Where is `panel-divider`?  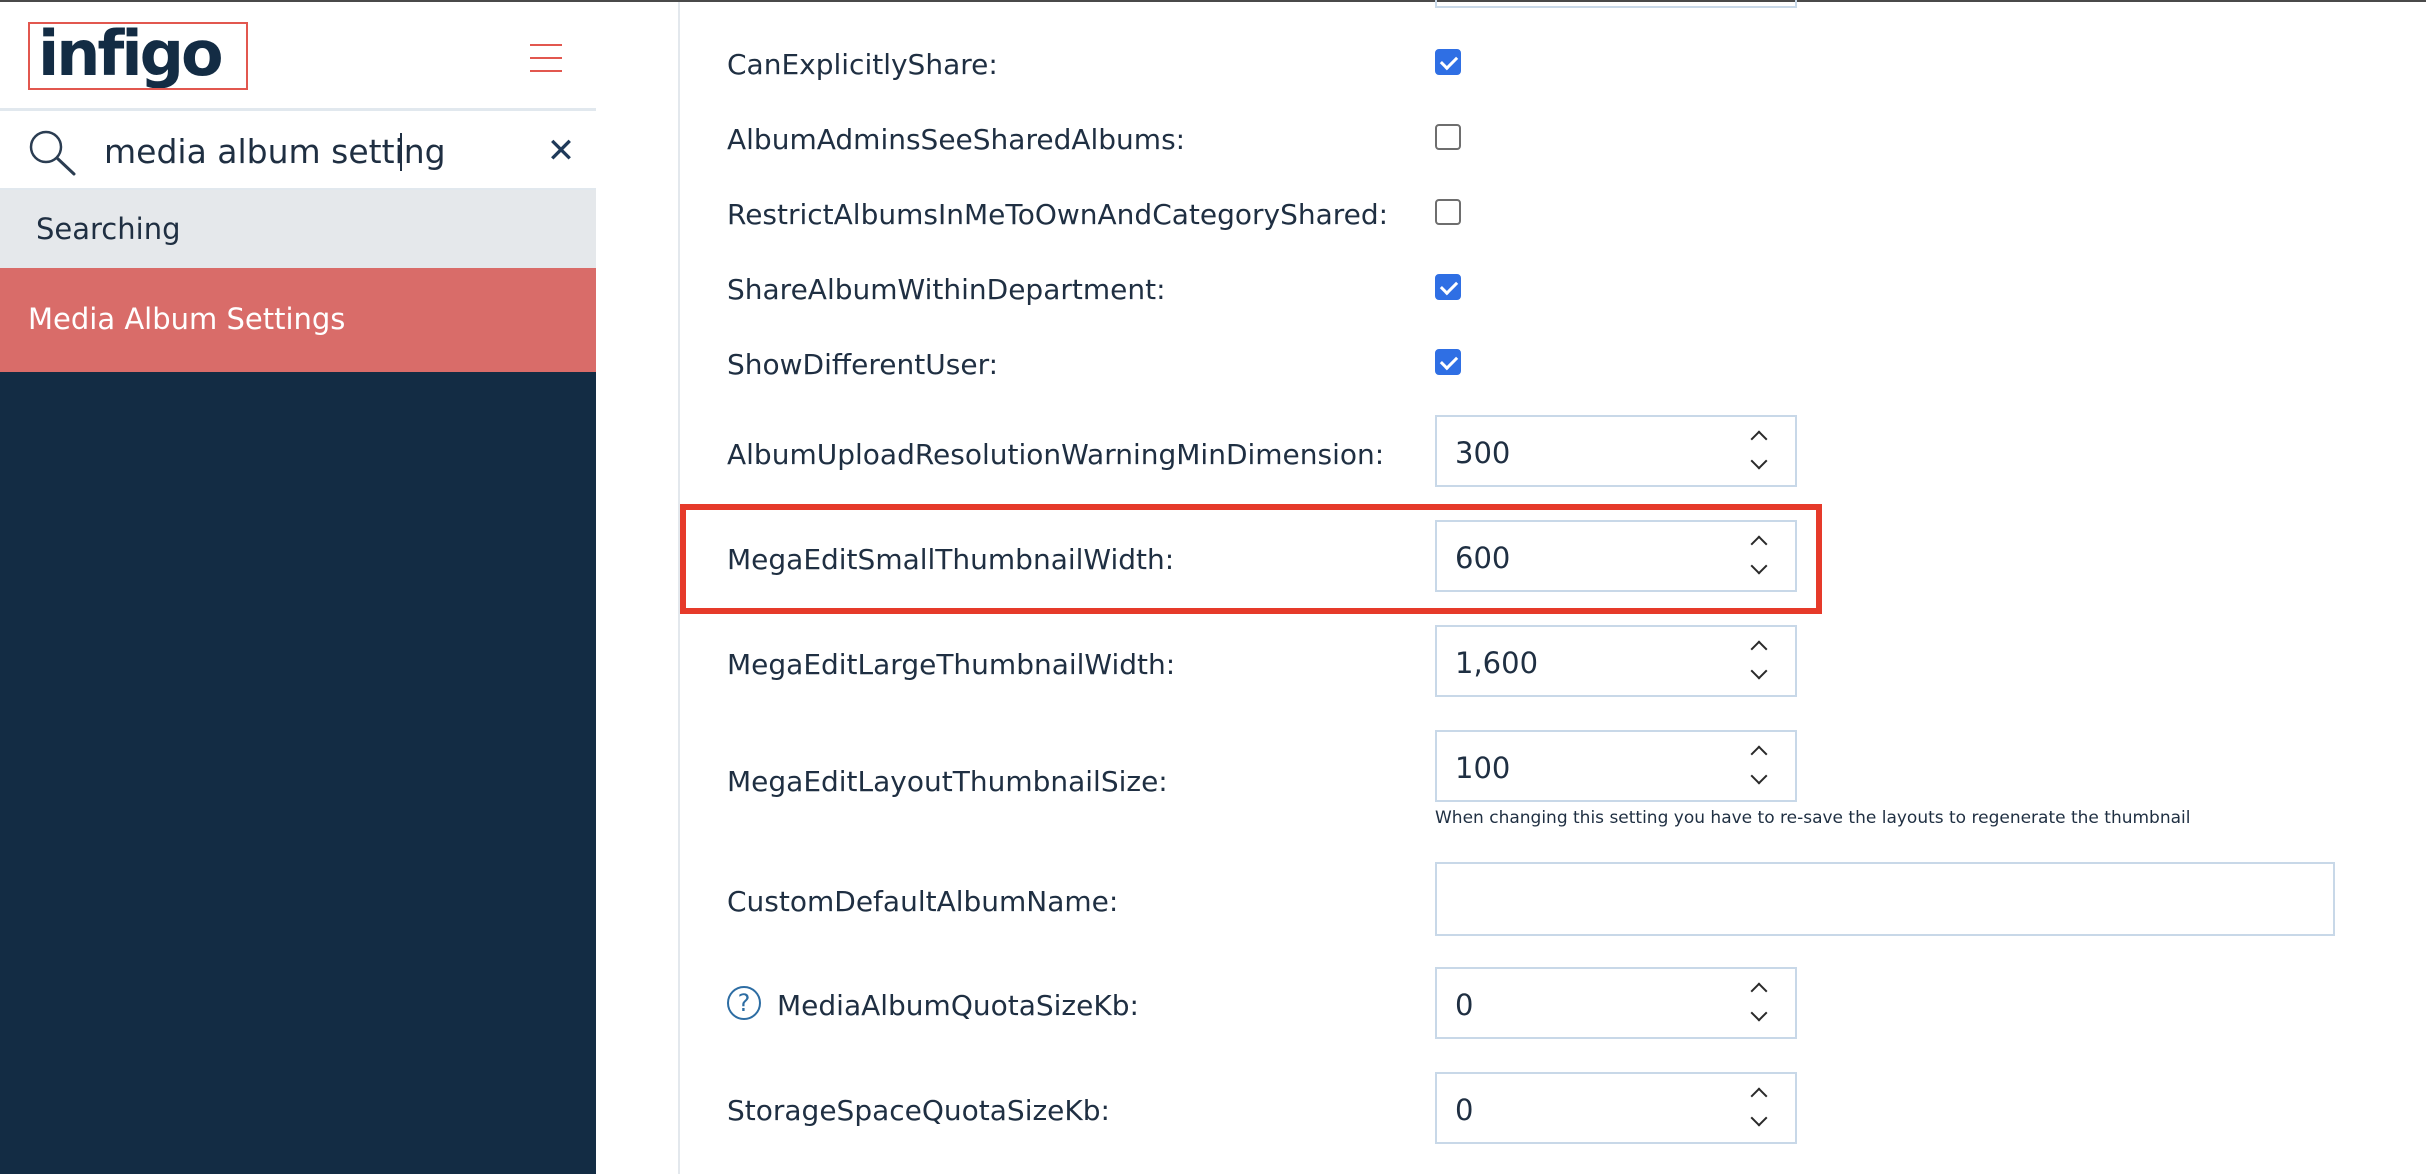 panel-divider is located at coordinates (679, 588).